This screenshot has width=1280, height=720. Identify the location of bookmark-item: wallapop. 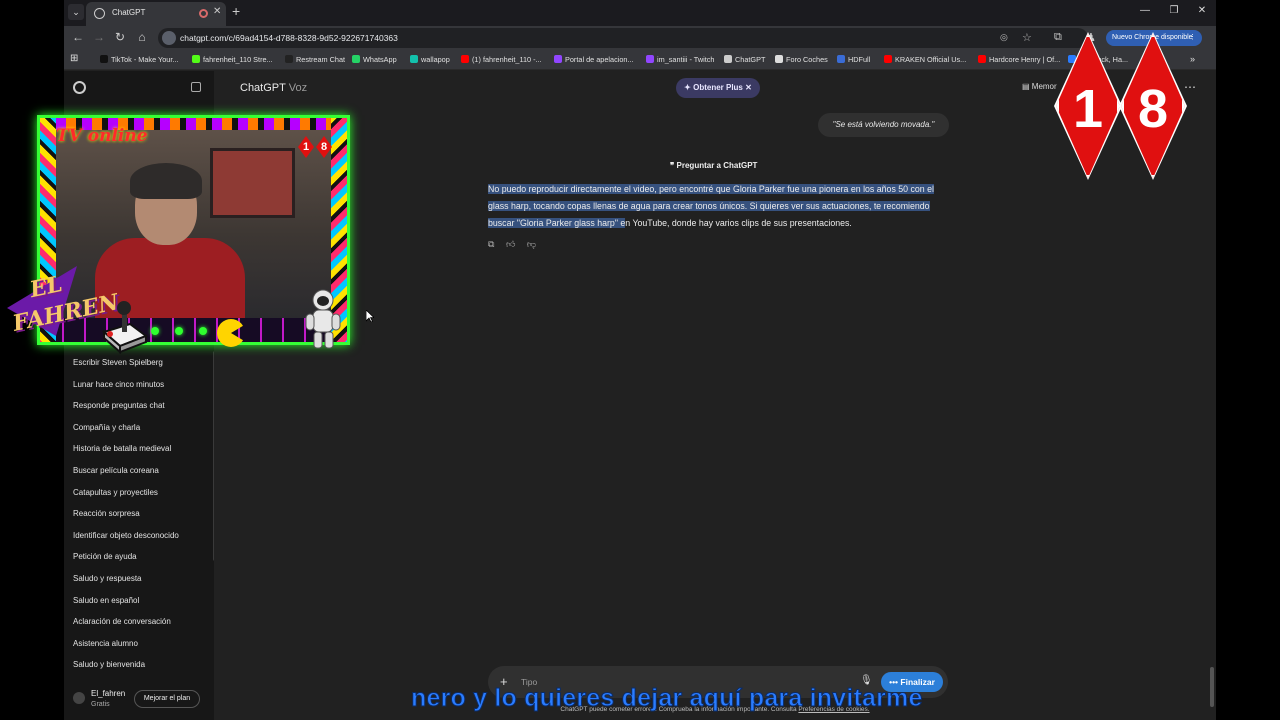
(430, 59).